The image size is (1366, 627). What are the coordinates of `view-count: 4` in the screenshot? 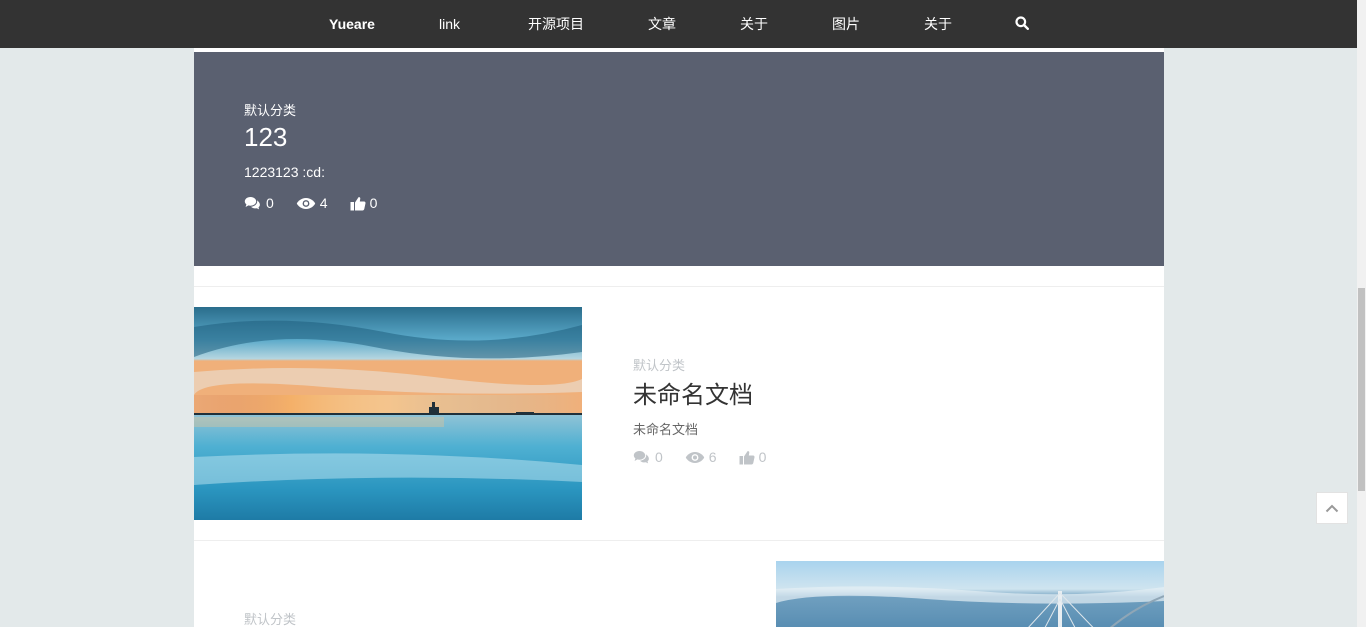 It's located at (312, 203).